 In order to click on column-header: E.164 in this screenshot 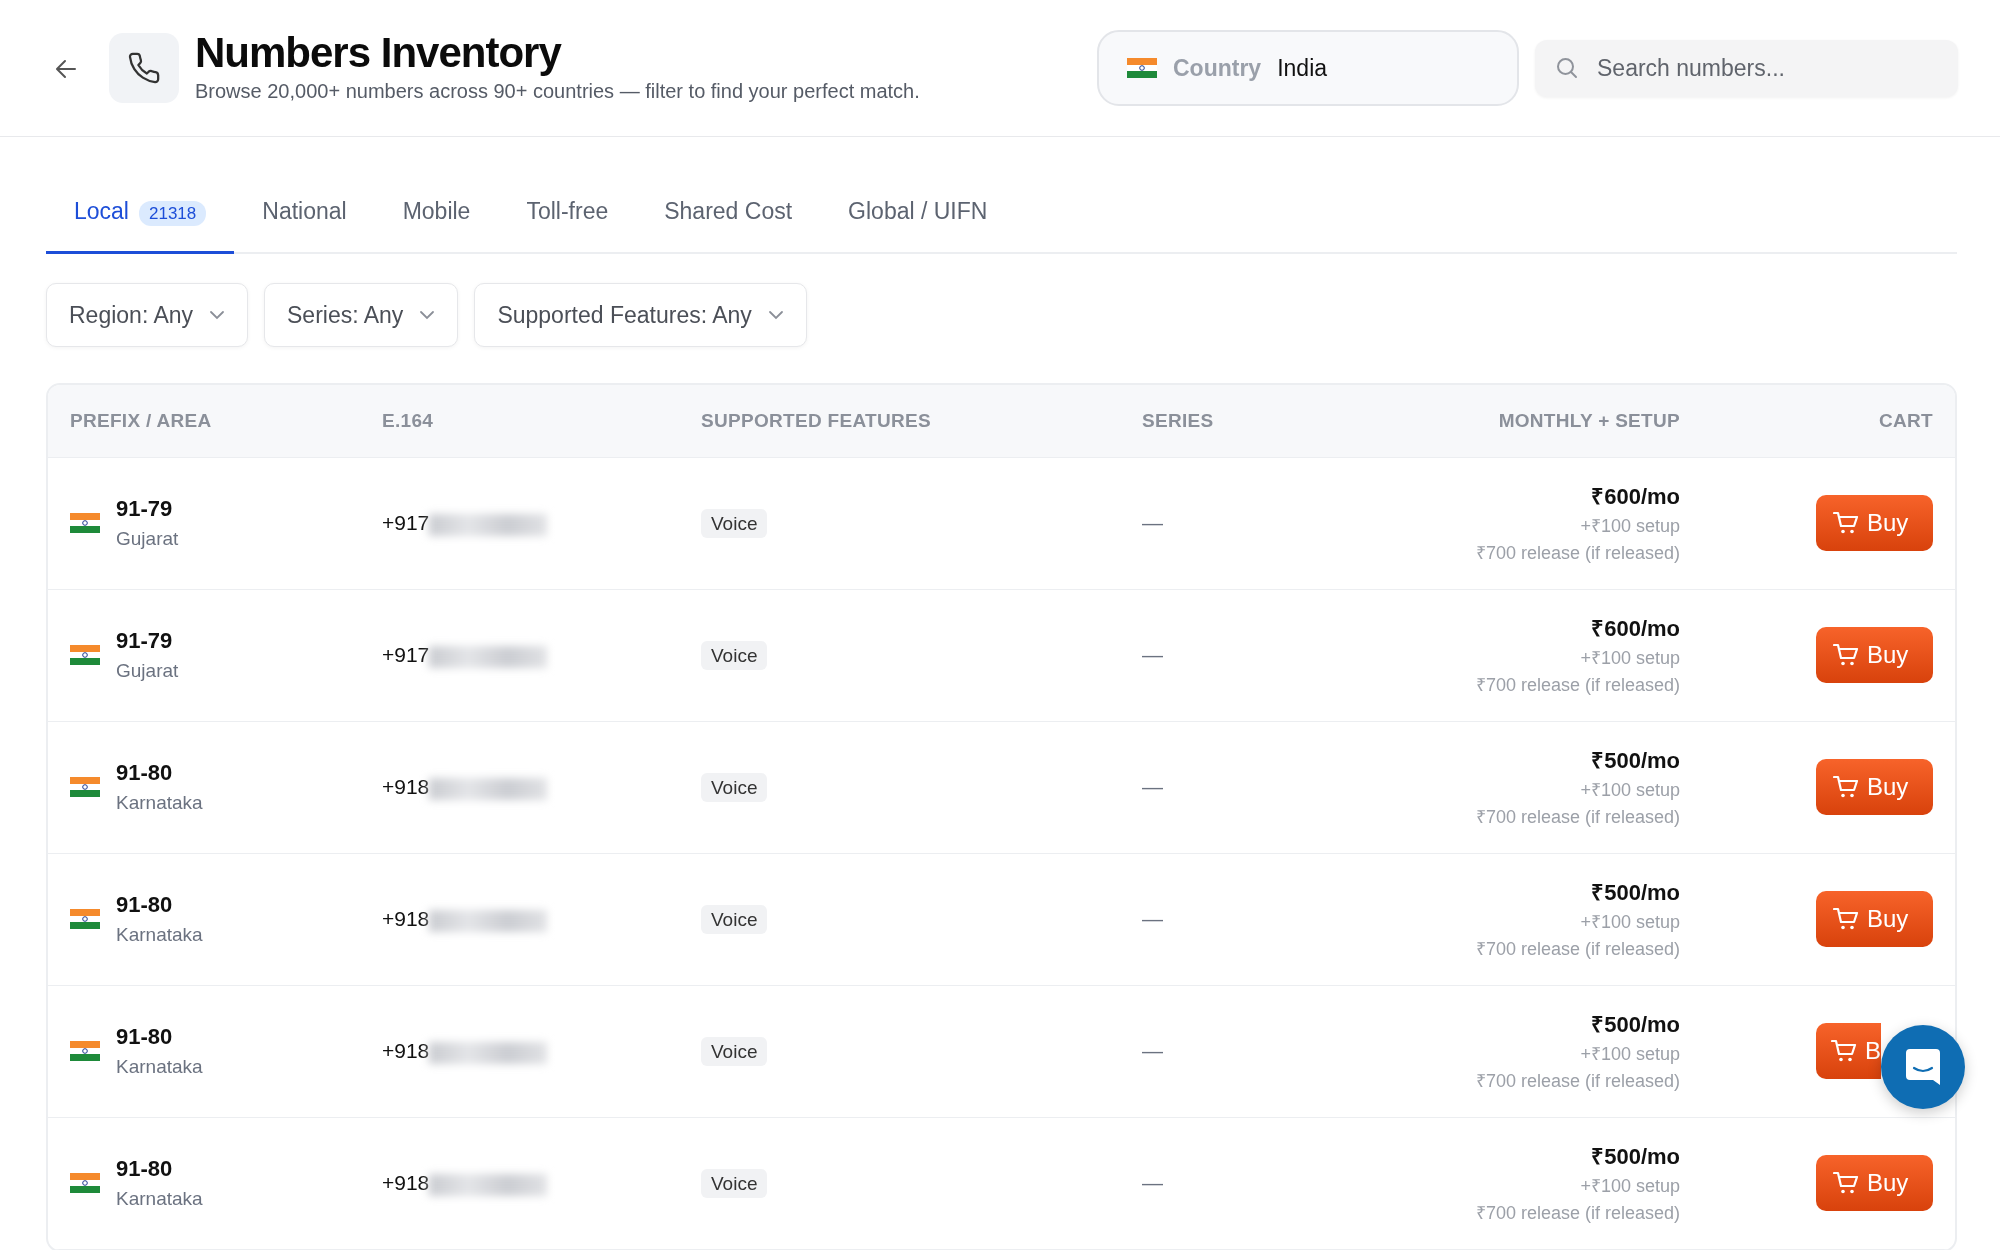, I will do `click(408, 420)`.